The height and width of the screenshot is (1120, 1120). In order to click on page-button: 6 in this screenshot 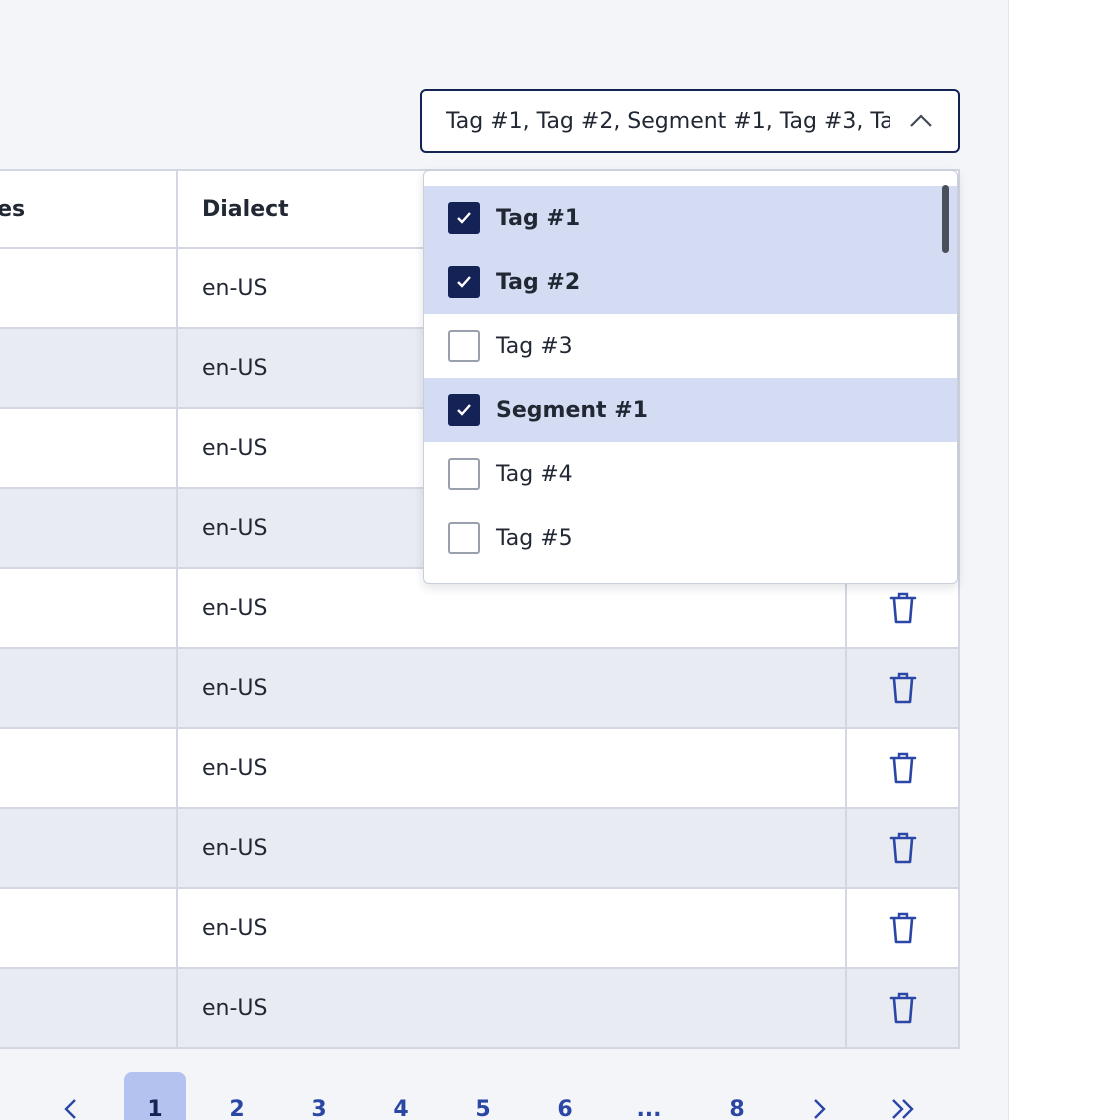, I will do `click(565, 1096)`.